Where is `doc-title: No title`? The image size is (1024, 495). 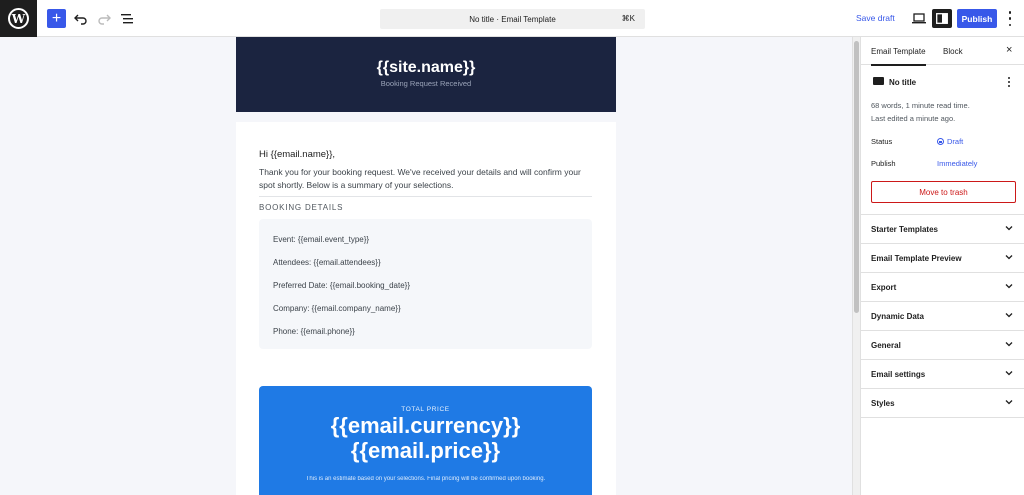
doc-title: No title is located at coordinates (903, 82).